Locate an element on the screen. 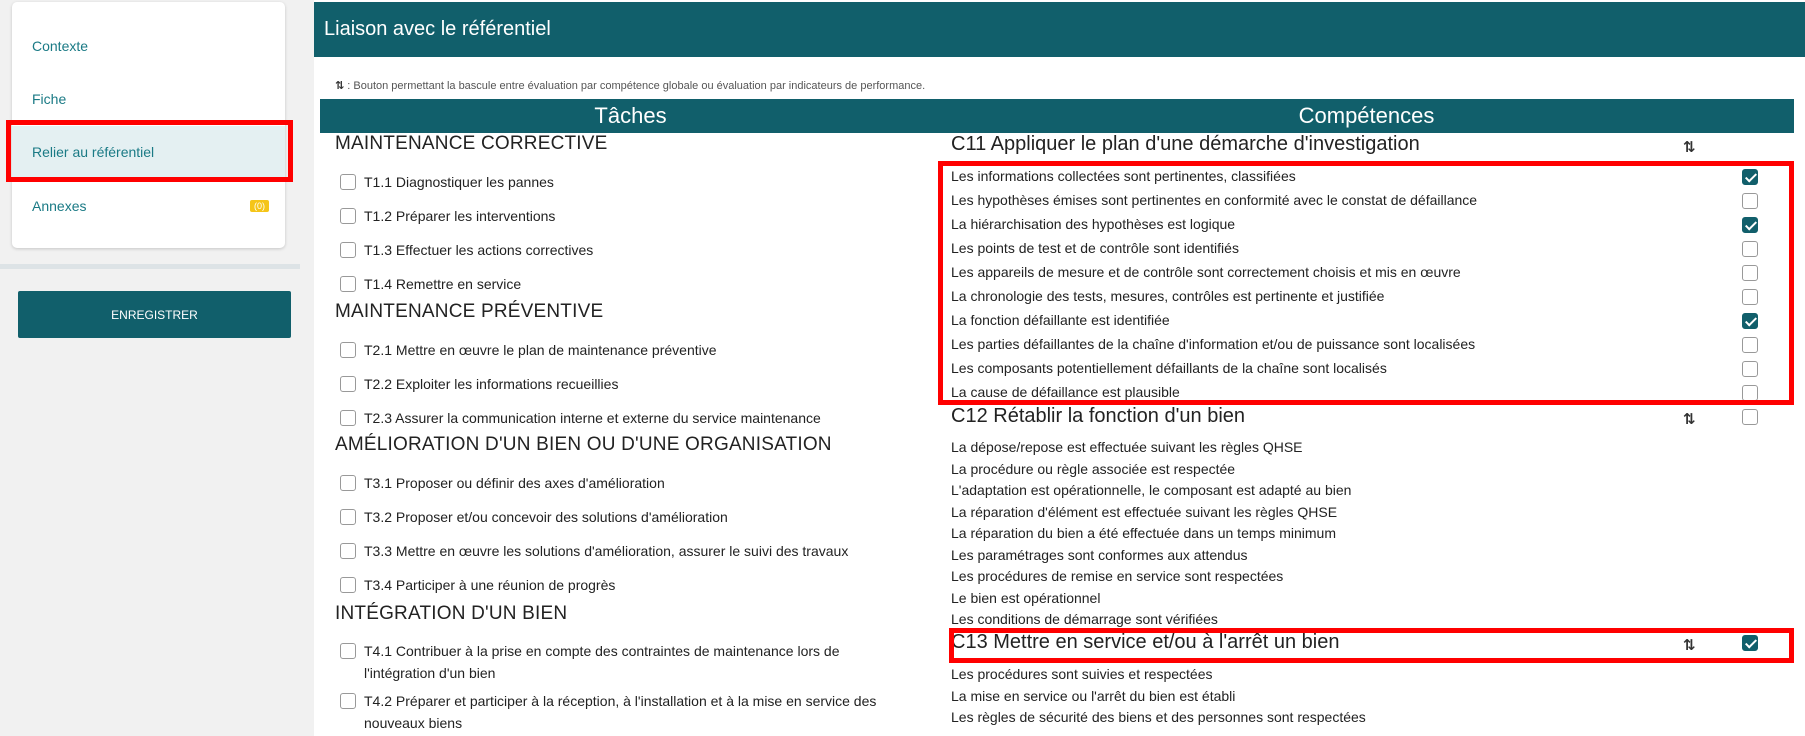 The image size is (1805, 736). task-label: T1.3 Effectuer les actions correctives is located at coordinates (479, 250).